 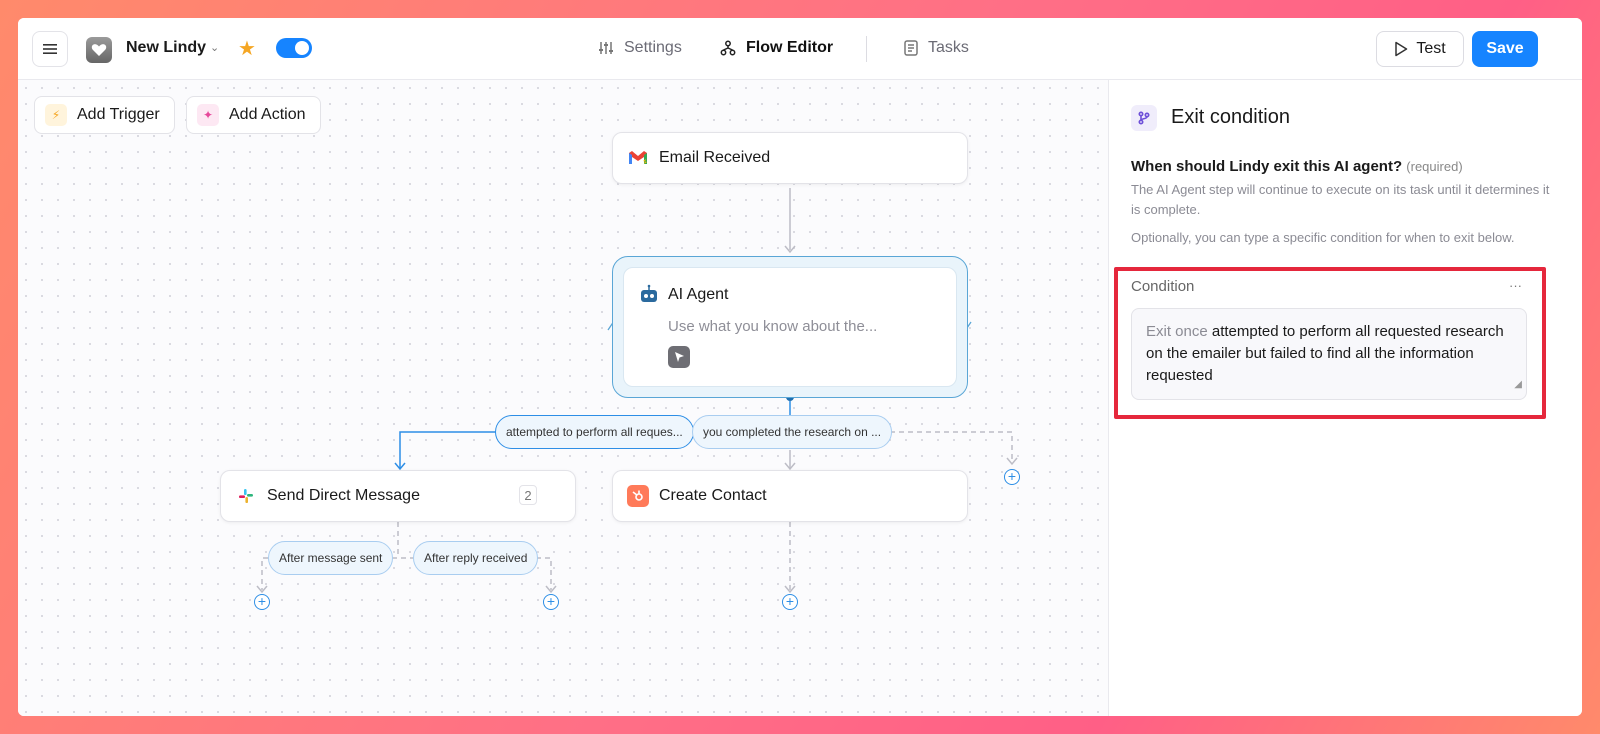 What do you see at coordinates (294, 48) in the screenshot?
I see `agent-enabled-toggle` at bounding box center [294, 48].